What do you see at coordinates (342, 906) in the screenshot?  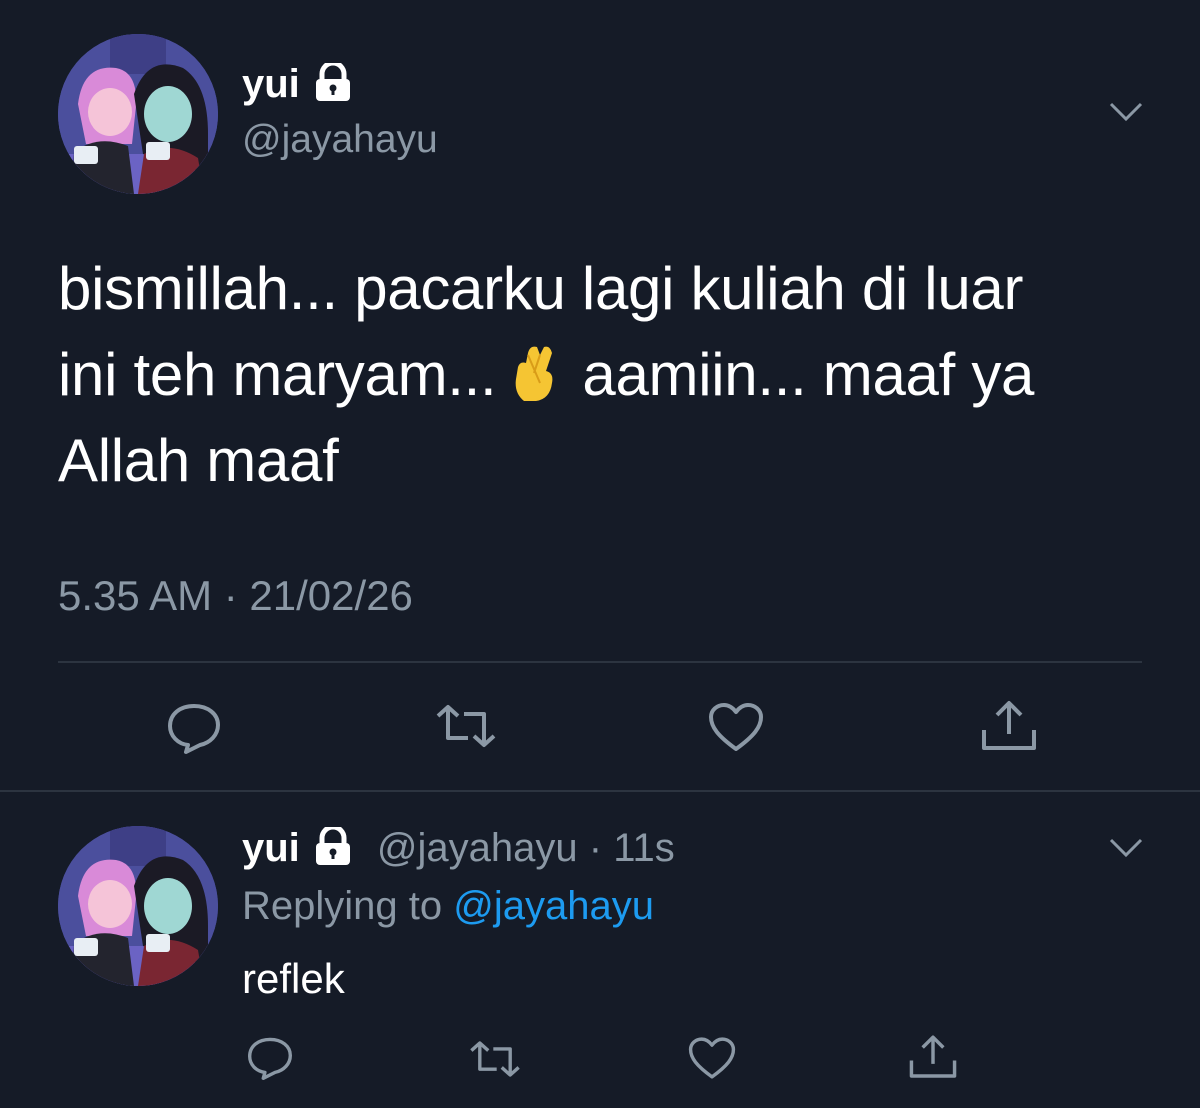 I see `replying-to-prefix: Replying to` at bounding box center [342, 906].